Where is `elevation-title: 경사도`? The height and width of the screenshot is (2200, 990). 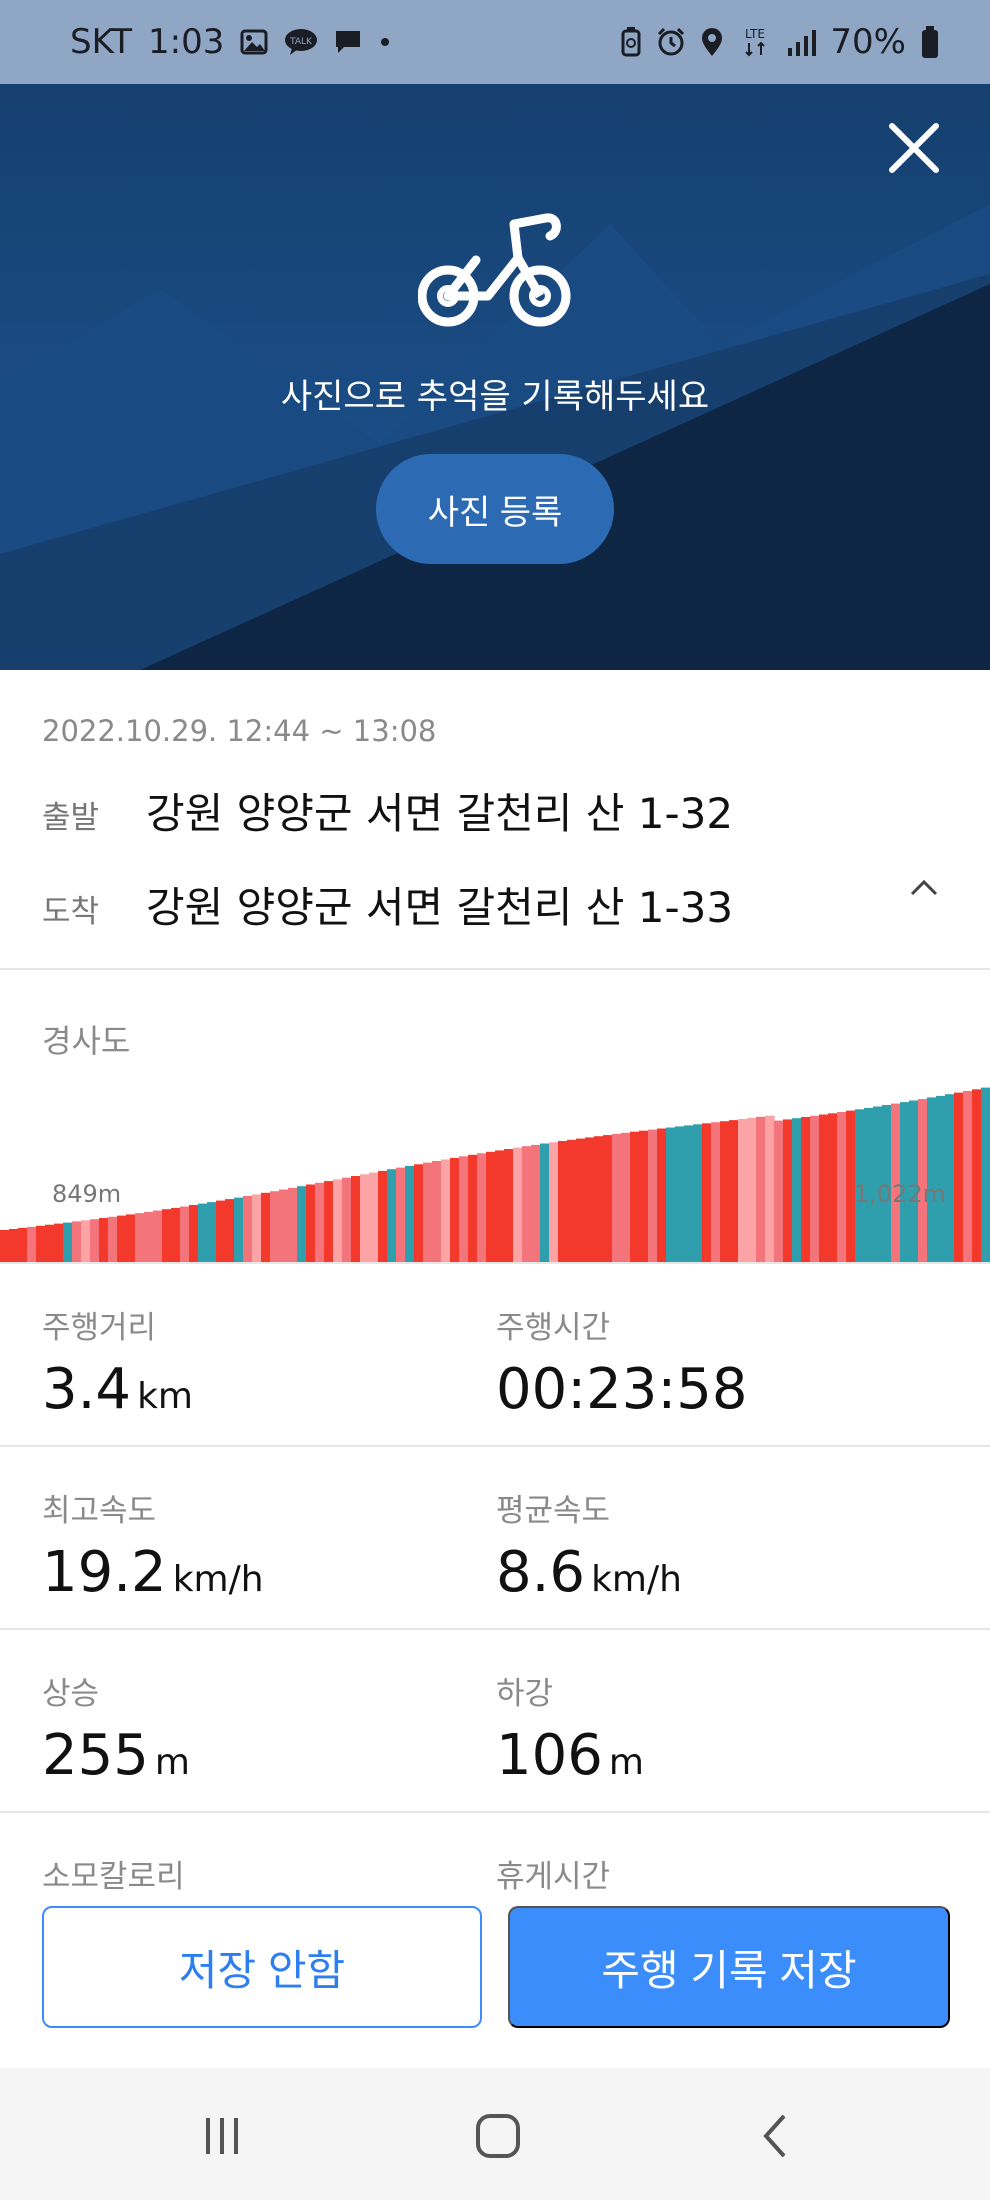 elevation-title: 경사도 is located at coordinates (86, 1041).